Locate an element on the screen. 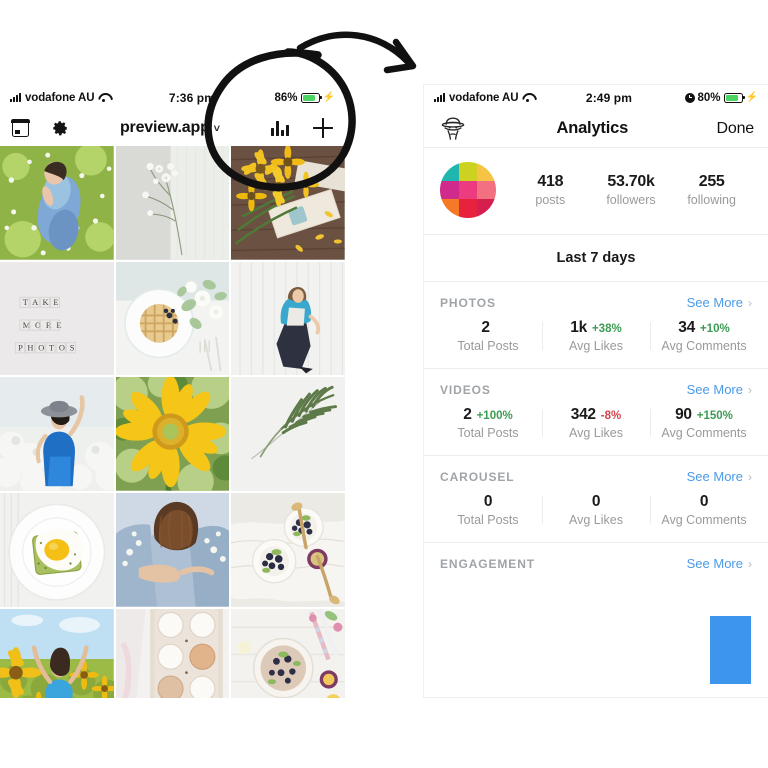  egg-carton-flatlay is located at coordinates (172, 653).